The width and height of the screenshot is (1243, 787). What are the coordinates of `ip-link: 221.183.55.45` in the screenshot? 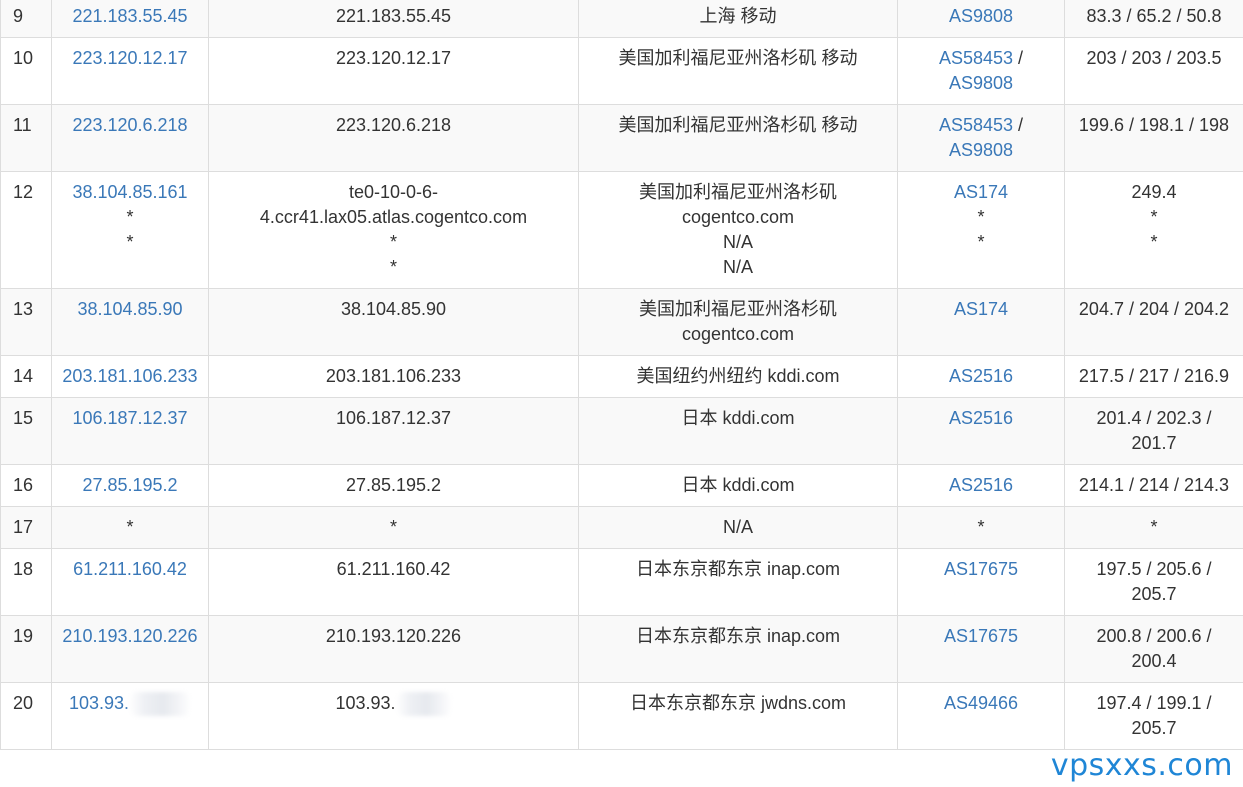 It's located at (130, 16).